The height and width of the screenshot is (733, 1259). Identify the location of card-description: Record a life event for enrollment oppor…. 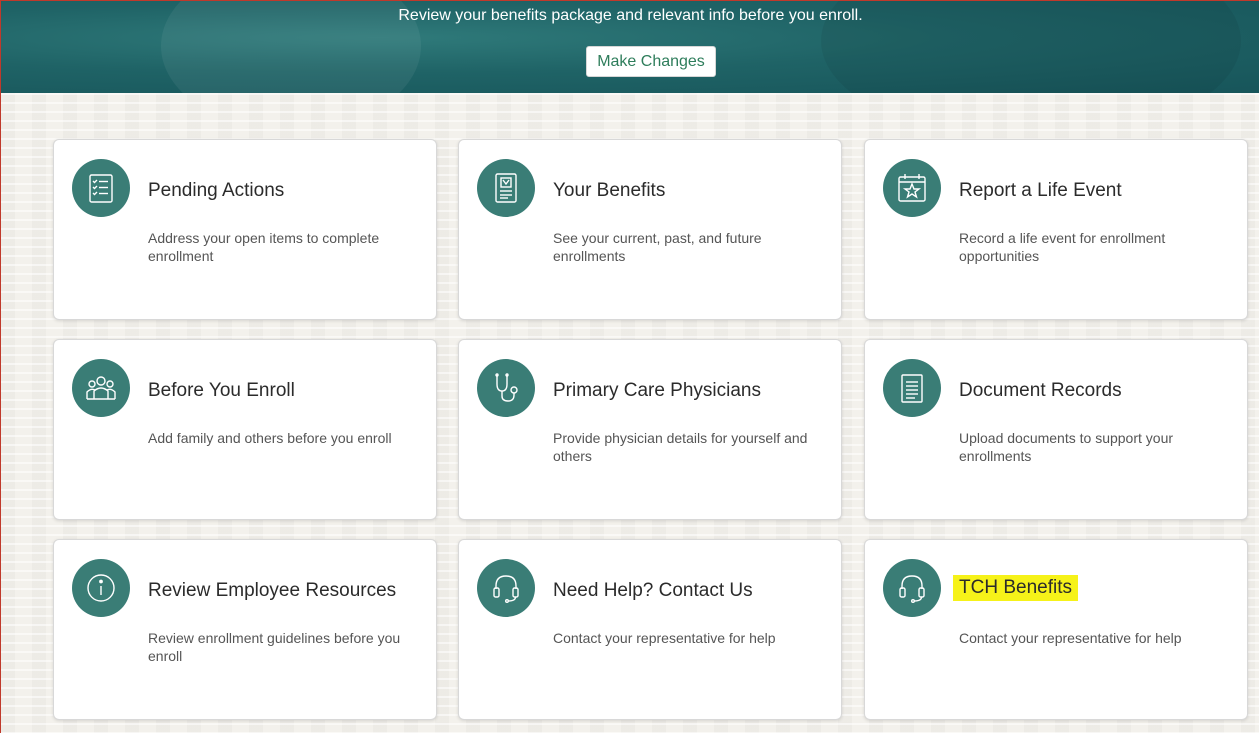
(1062, 247).